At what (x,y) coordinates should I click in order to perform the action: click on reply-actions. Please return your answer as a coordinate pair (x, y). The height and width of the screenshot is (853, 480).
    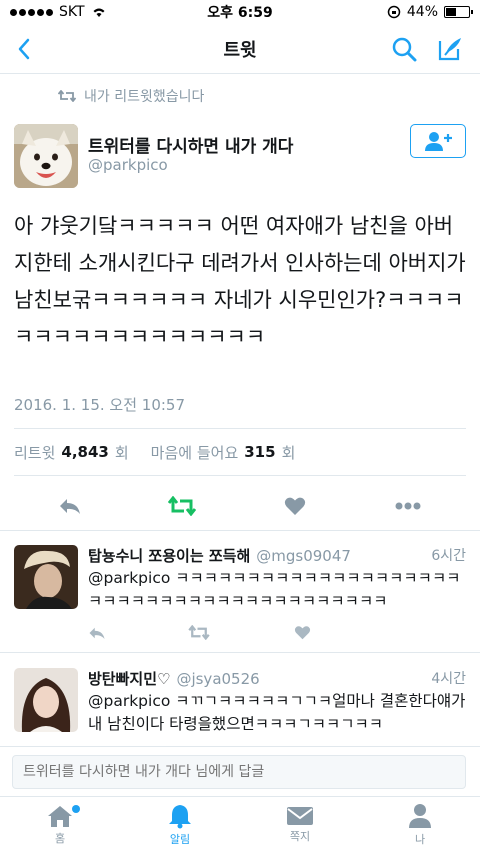
    Looking at the image, I should click on (208, 634).